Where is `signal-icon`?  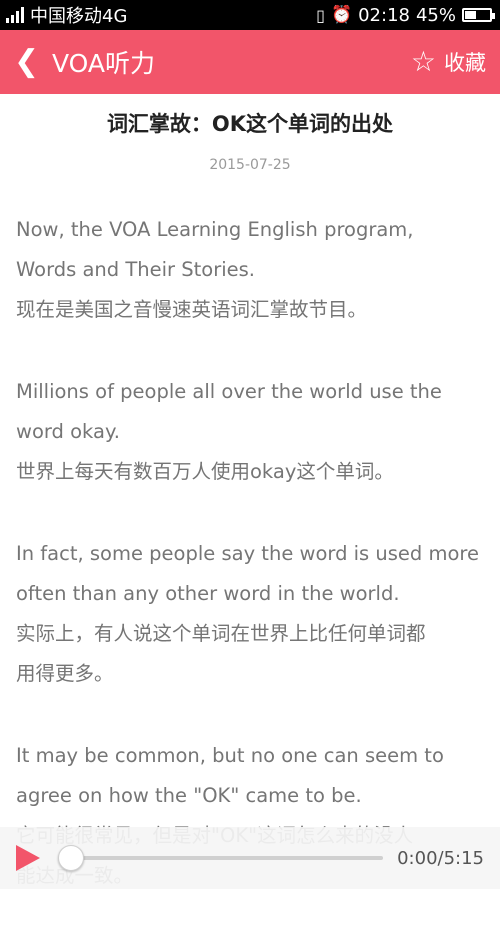
signal-icon is located at coordinates (15, 15).